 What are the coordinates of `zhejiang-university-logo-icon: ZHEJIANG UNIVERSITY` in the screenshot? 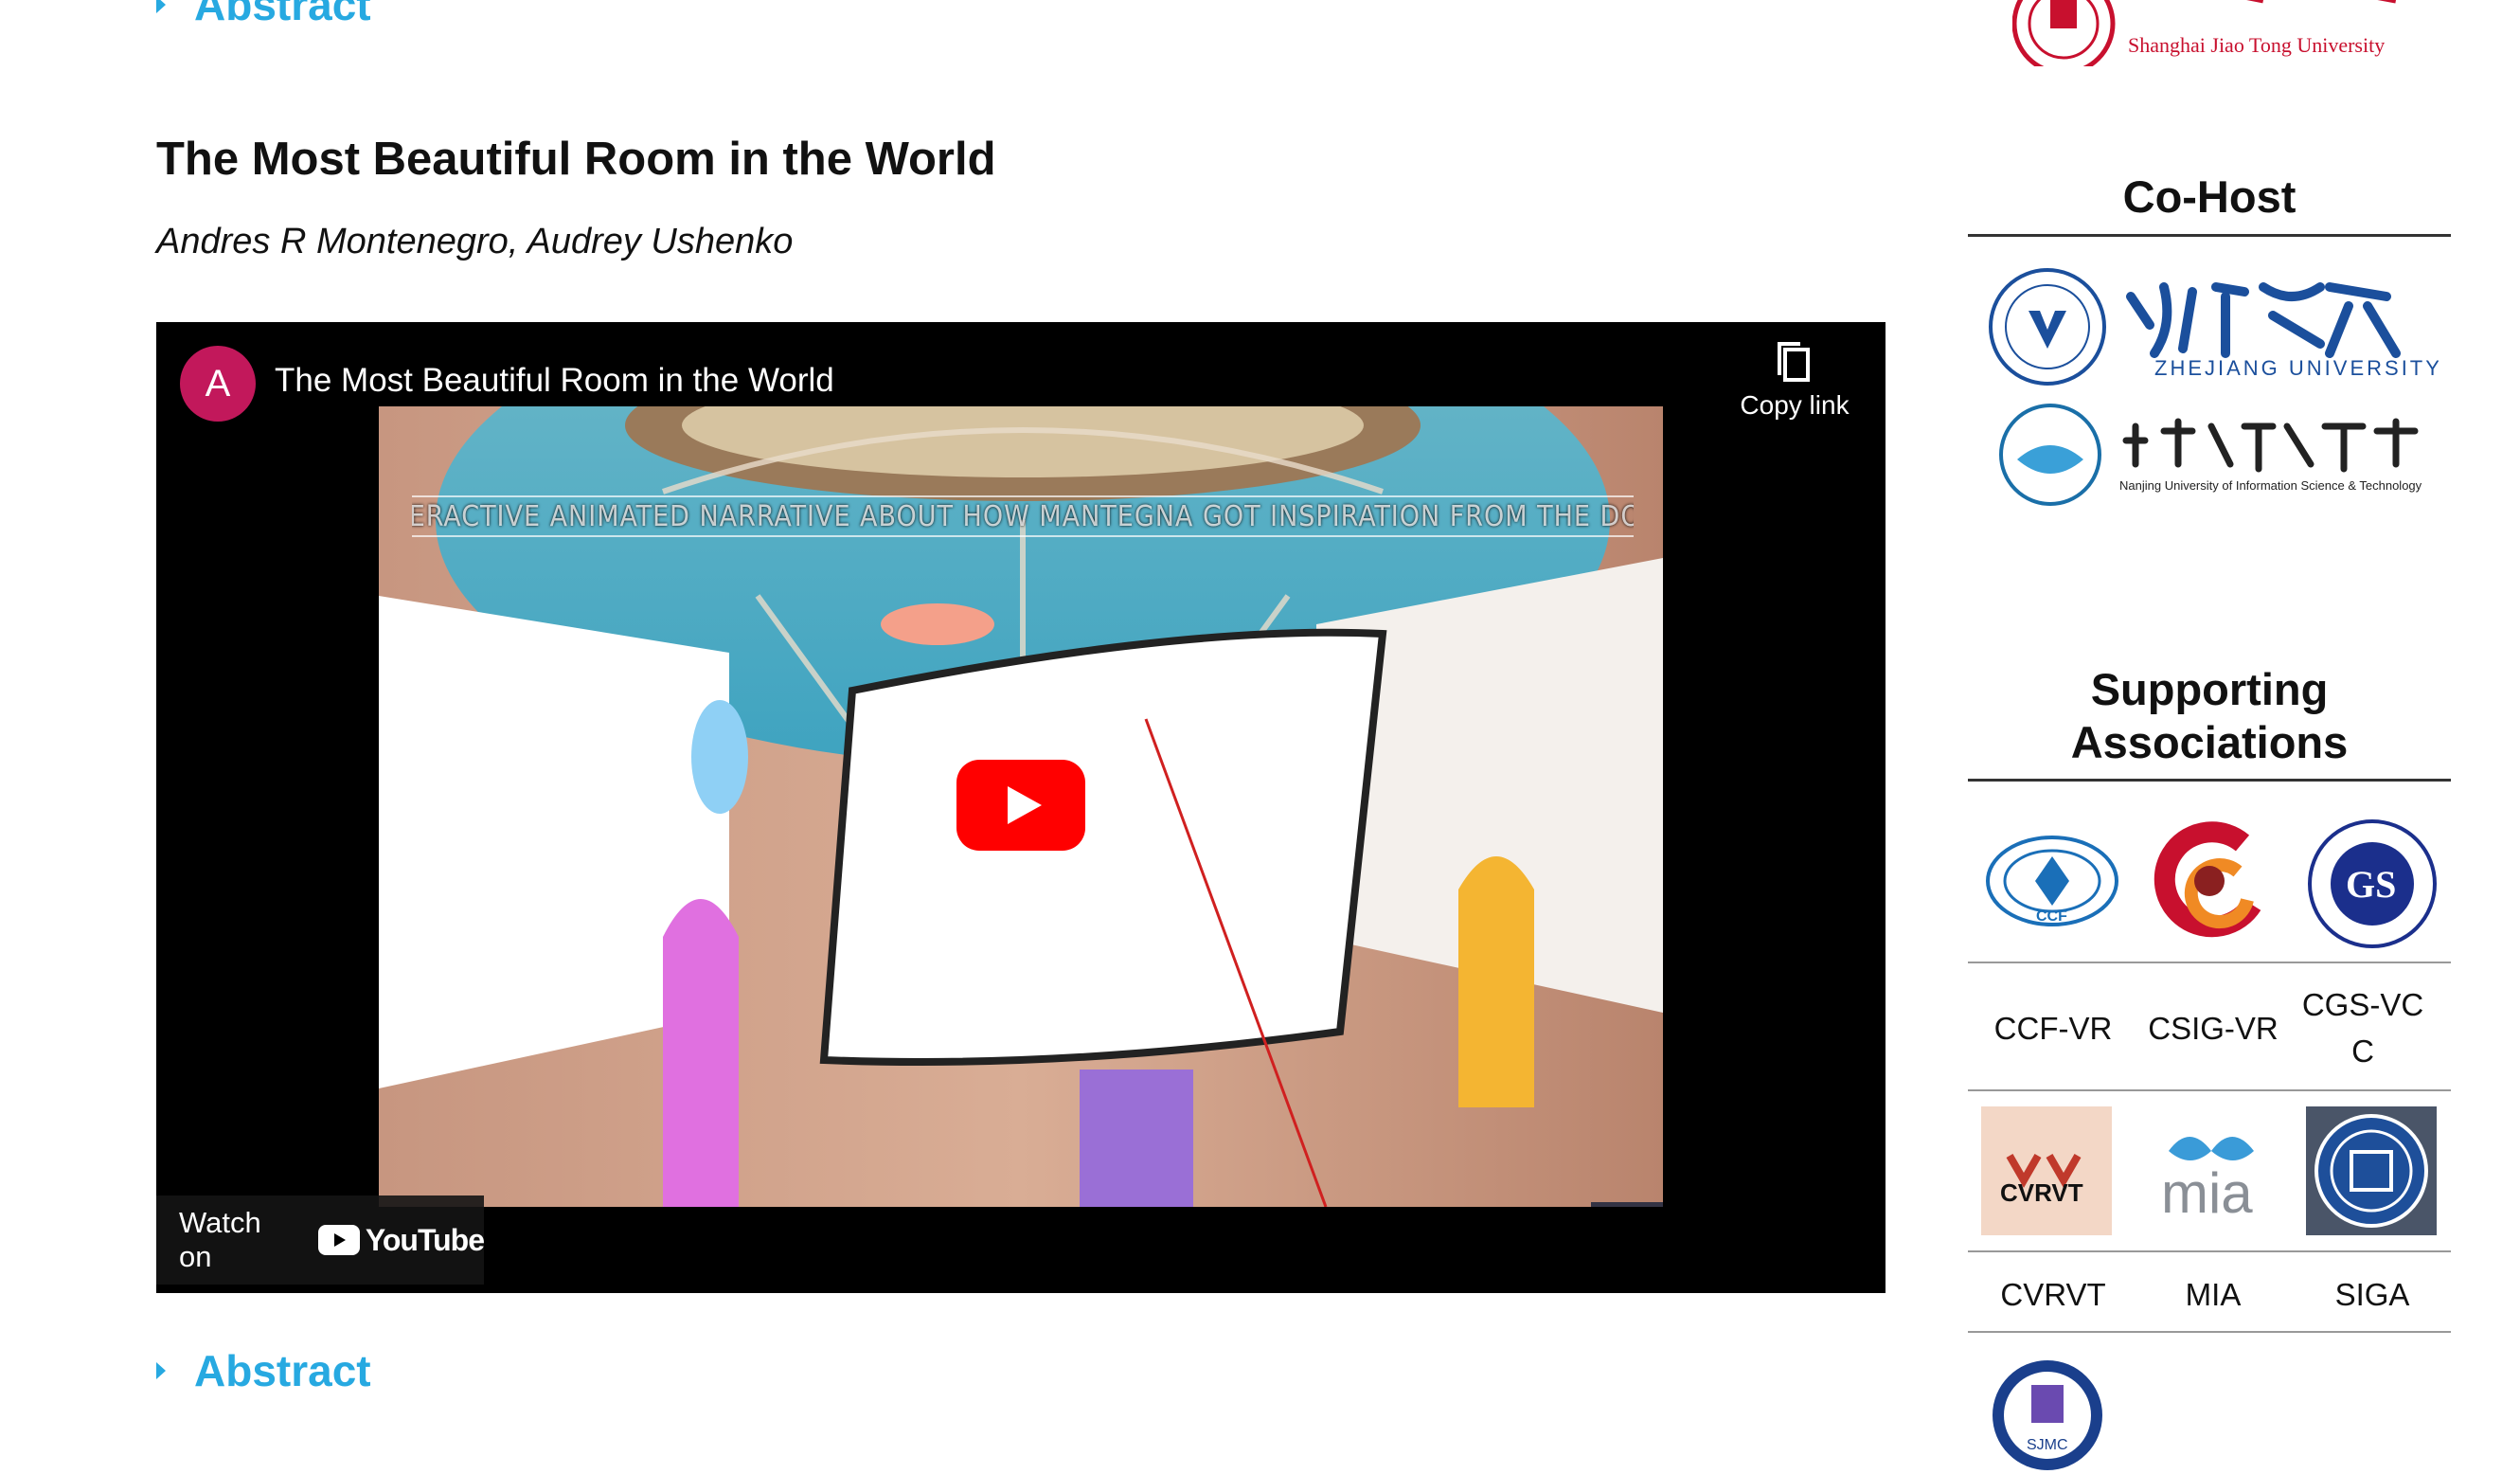 It's located at (2214, 327).